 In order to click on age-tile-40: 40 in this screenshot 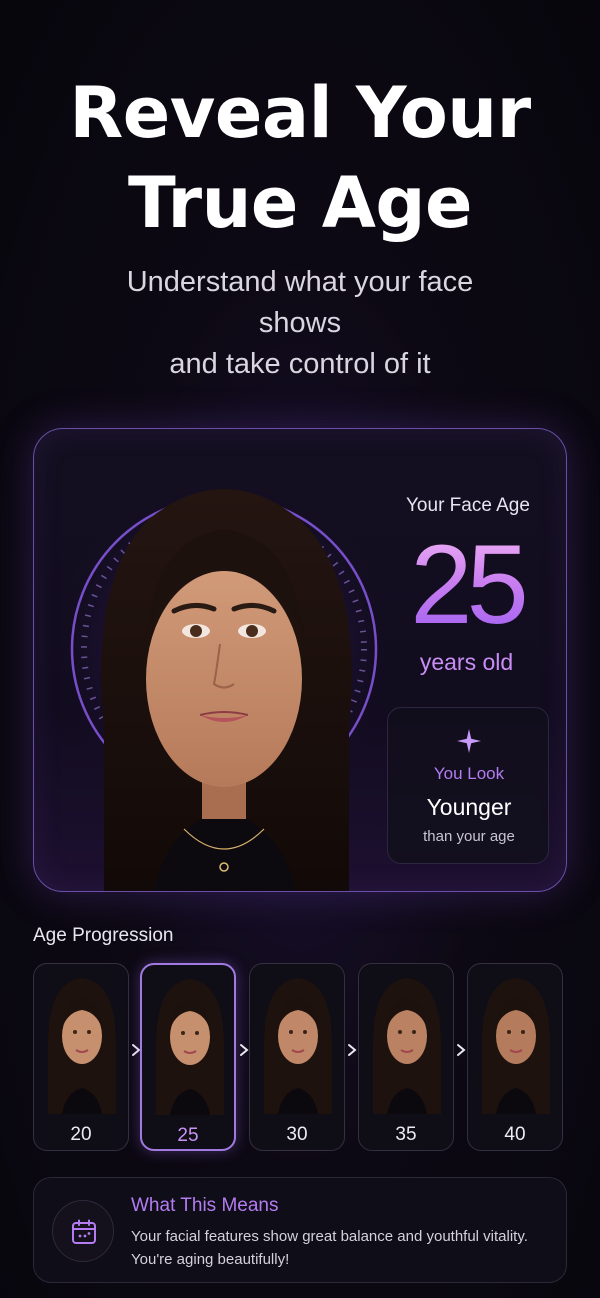, I will do `click(515, 1057)`.